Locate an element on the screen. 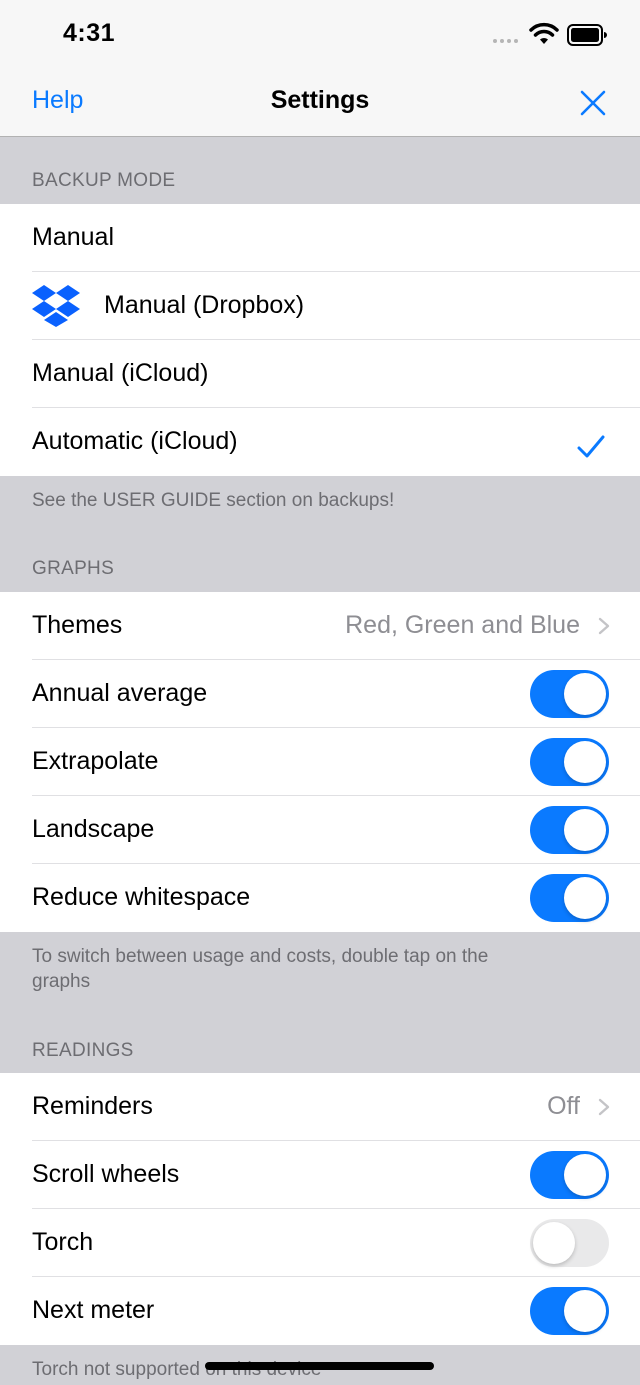 The height and width of the screenshot is (1385, 640). extrapolate-toggle is located at coordinates (569, 762).